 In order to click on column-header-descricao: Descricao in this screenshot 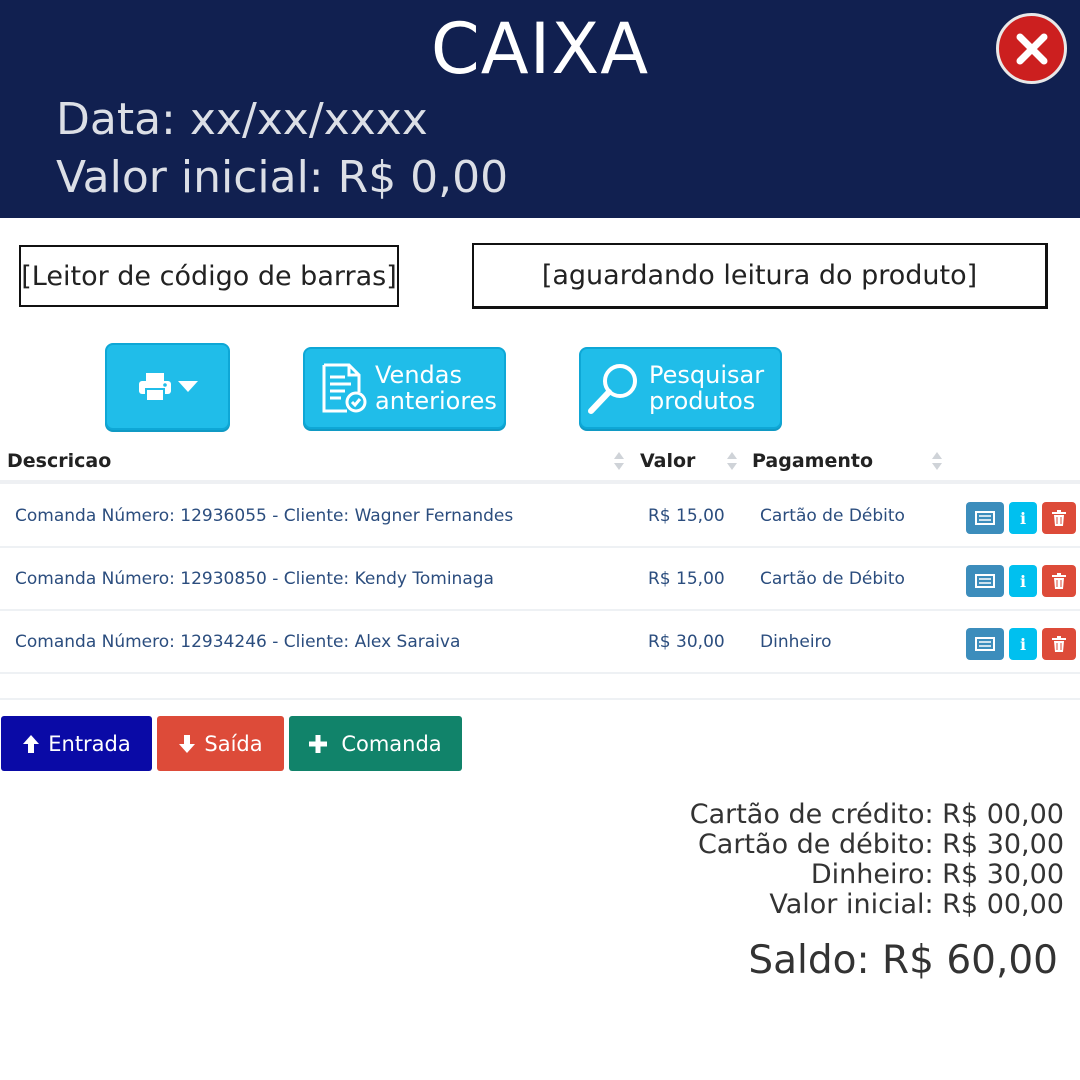, I will do `click(59, 461)`.